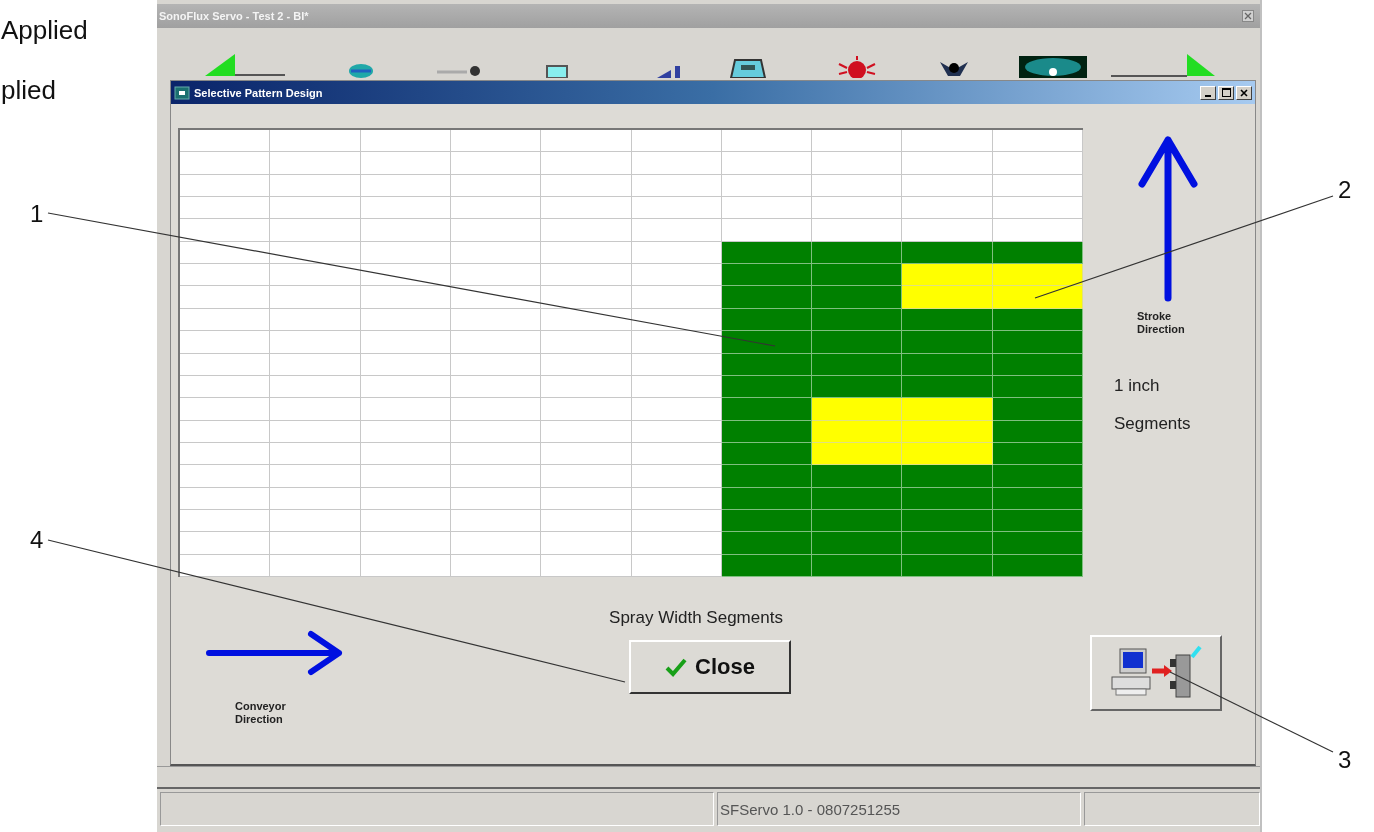 This screenshot has width=1374, height=832. I want to click on close-button: Close, so click(710, 667).